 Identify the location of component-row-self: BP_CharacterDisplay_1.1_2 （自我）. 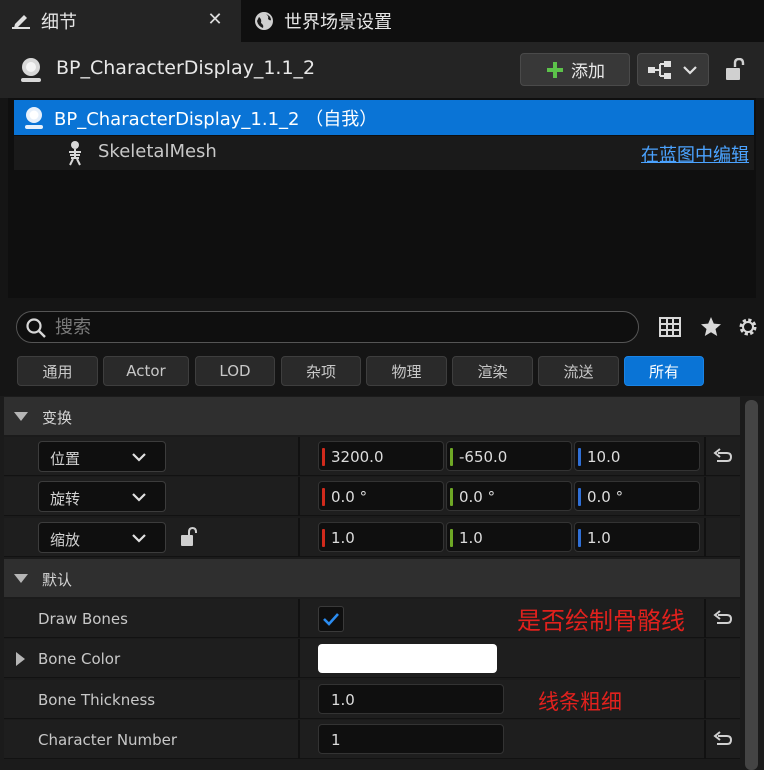
(384, 117).